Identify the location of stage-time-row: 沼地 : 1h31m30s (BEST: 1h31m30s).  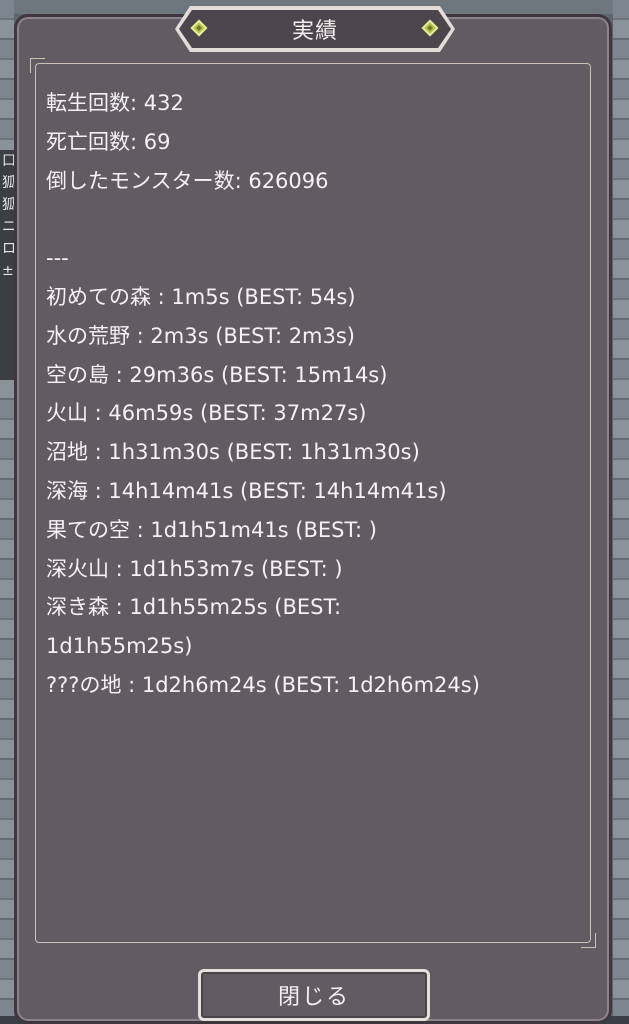
(233, 452).